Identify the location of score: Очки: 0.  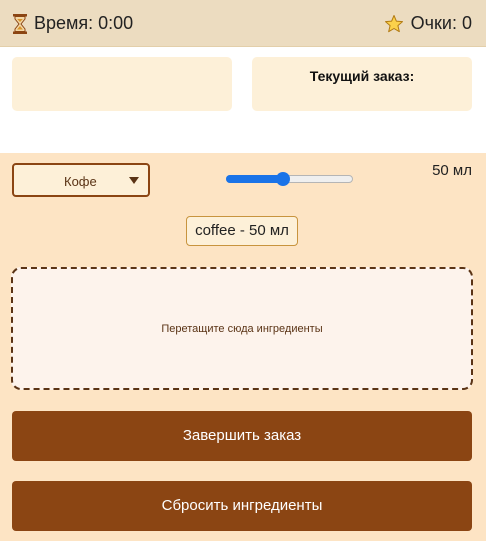
(428, 23).